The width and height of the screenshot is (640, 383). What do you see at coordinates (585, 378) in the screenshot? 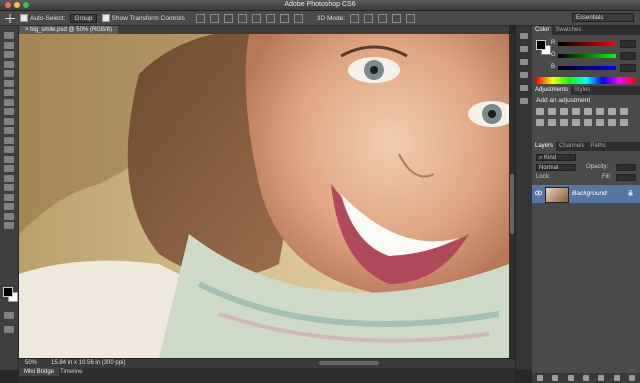
I see `new-adjustment-layer-icon` at bounding box center [585, 378].